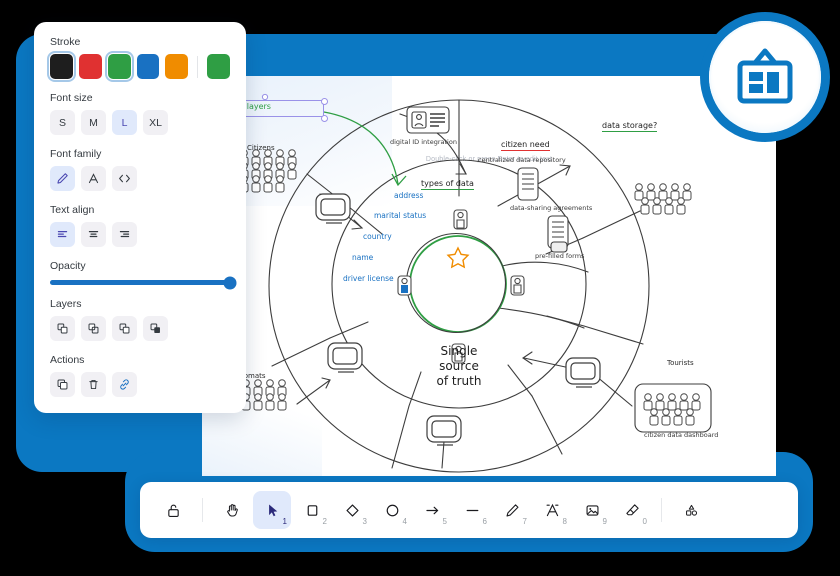 The image size is (840, 576). What do you see at coordinates (140, 122) in the screenshot?
I see `font-size-row: S M L XL` at bounding box center [140, 122].